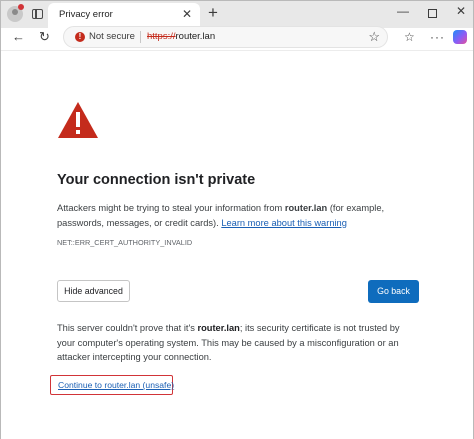 The height and width of the screenshot is (439, 474). I want to click on favorites-icon: ☆, so click(409, 37).